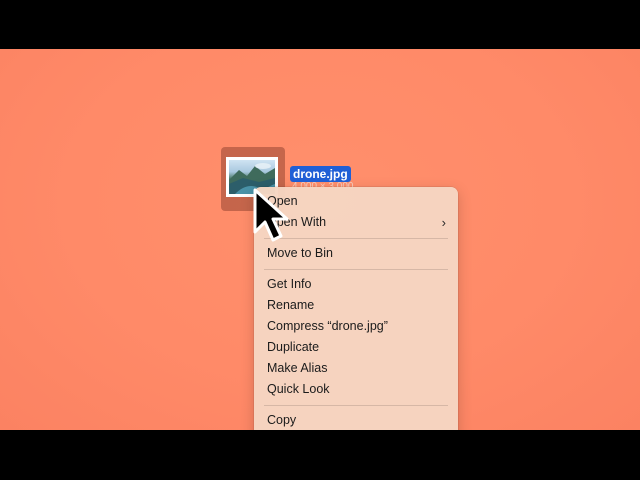 The height and width of the screenshot is (480, 640). Describe the element at coordinates (356, 284) in the screenshot. I see `menu-item-get-info: Get Info` at that location.